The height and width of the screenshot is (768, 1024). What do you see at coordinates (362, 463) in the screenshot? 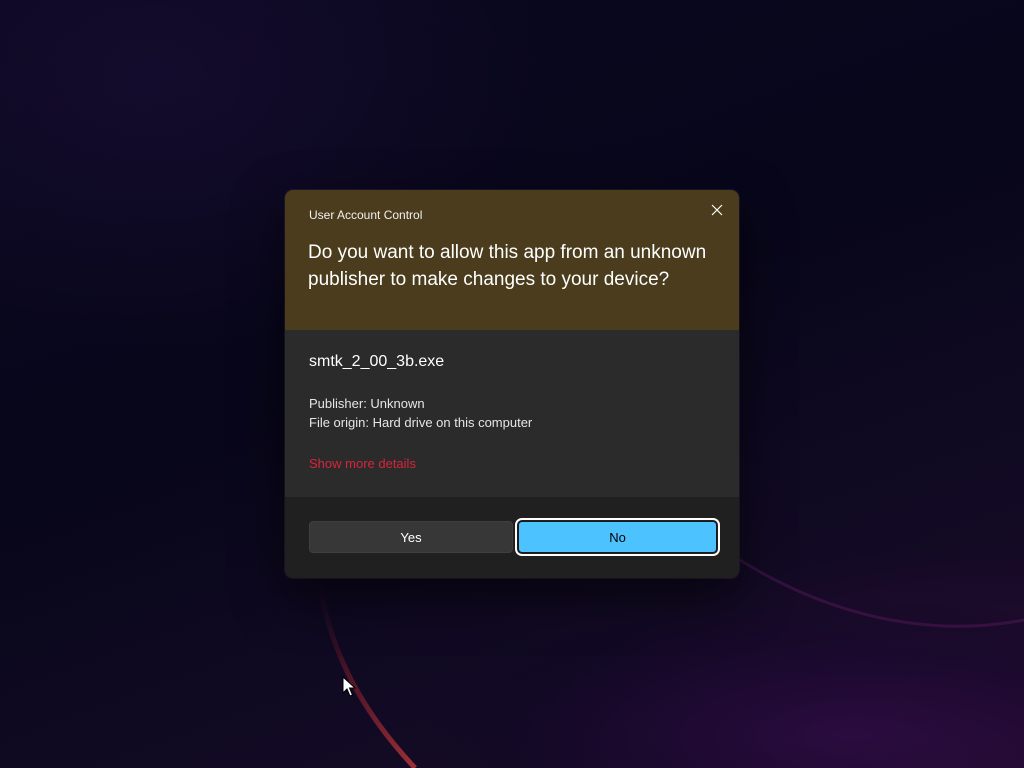
I see `show-more-details-link: Show more details` at bounding box center [362, 463].